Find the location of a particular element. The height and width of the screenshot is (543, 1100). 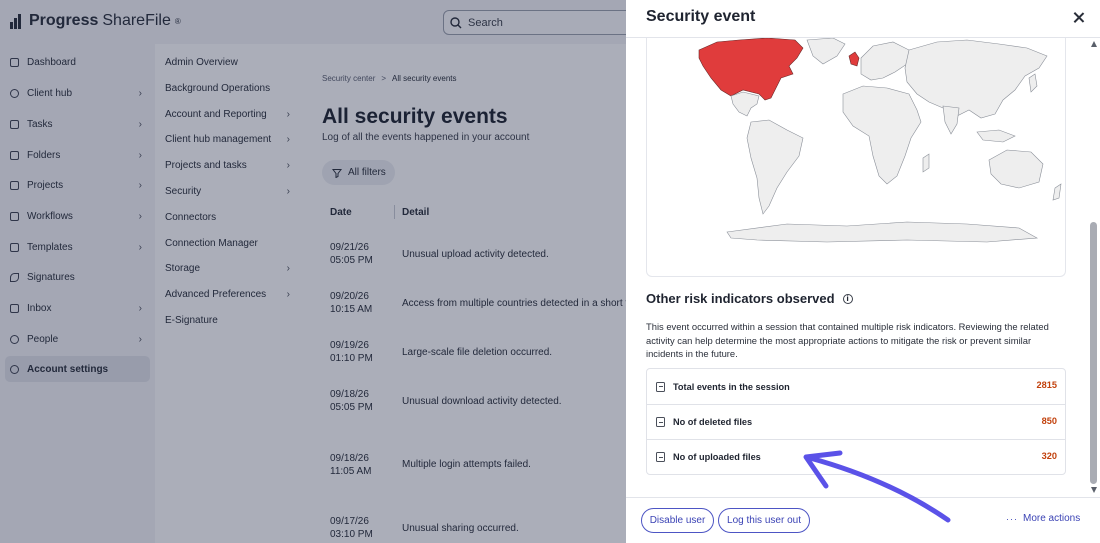

map-region-indonesia is located at coordinates (996, 136).